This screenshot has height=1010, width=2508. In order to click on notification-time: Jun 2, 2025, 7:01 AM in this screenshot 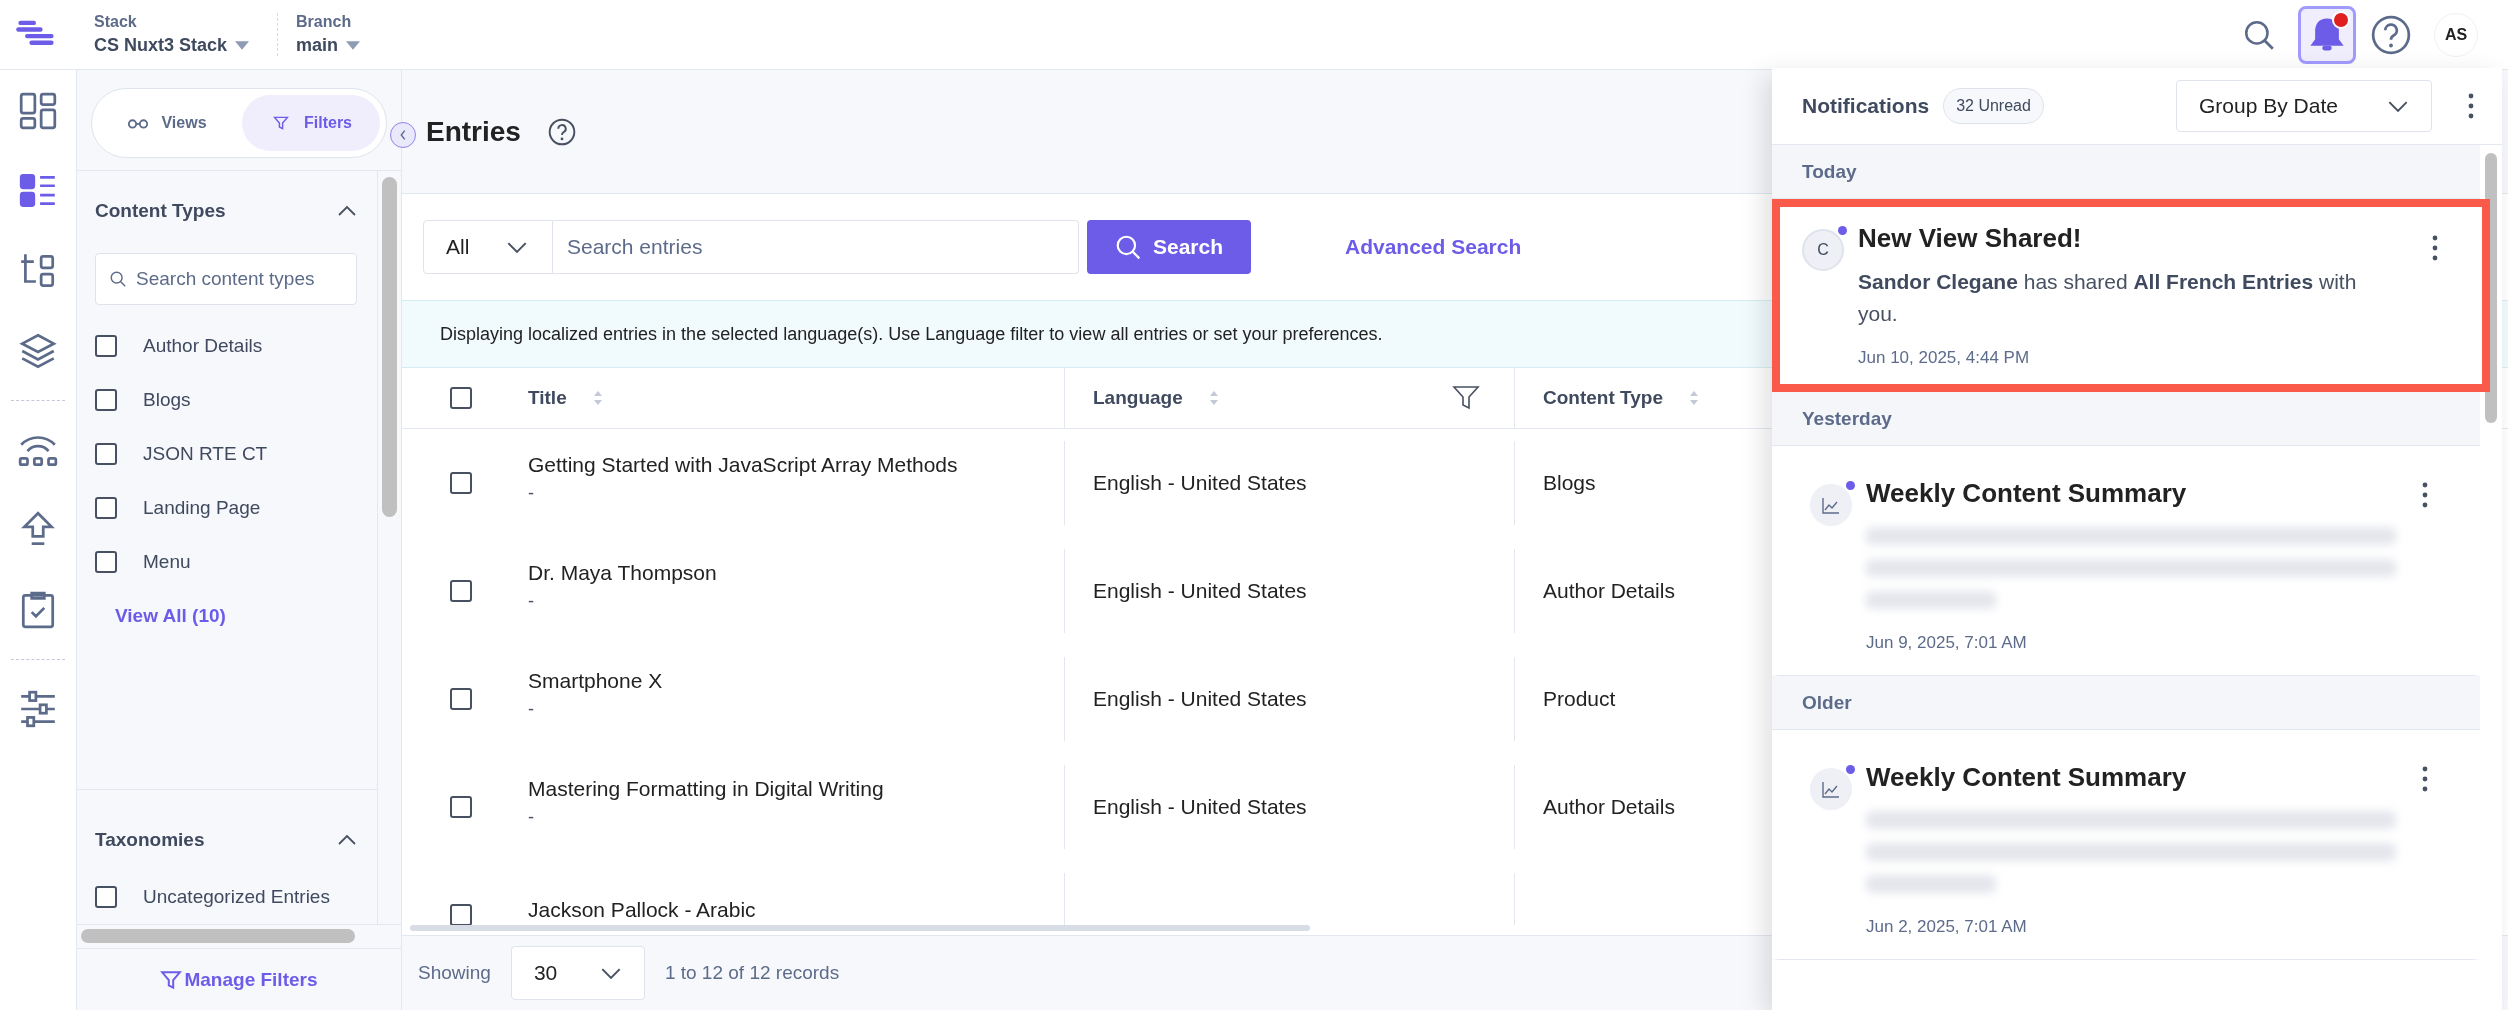, I will do `click(1947, 927)`.